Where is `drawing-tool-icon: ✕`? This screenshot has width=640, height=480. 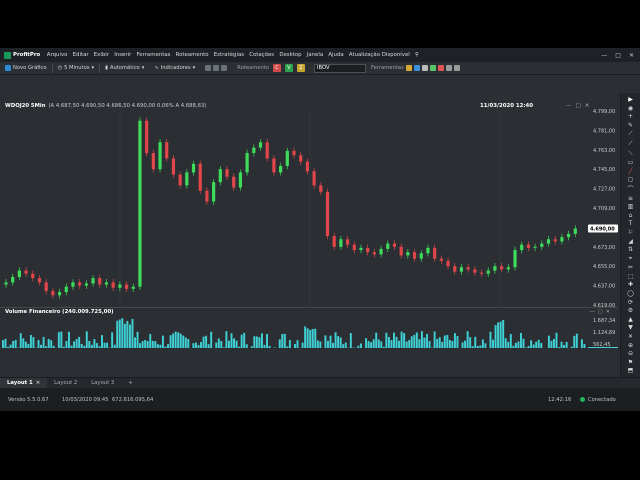 drawing-tool-icon: ✕ is located at coordinates (631, 336).